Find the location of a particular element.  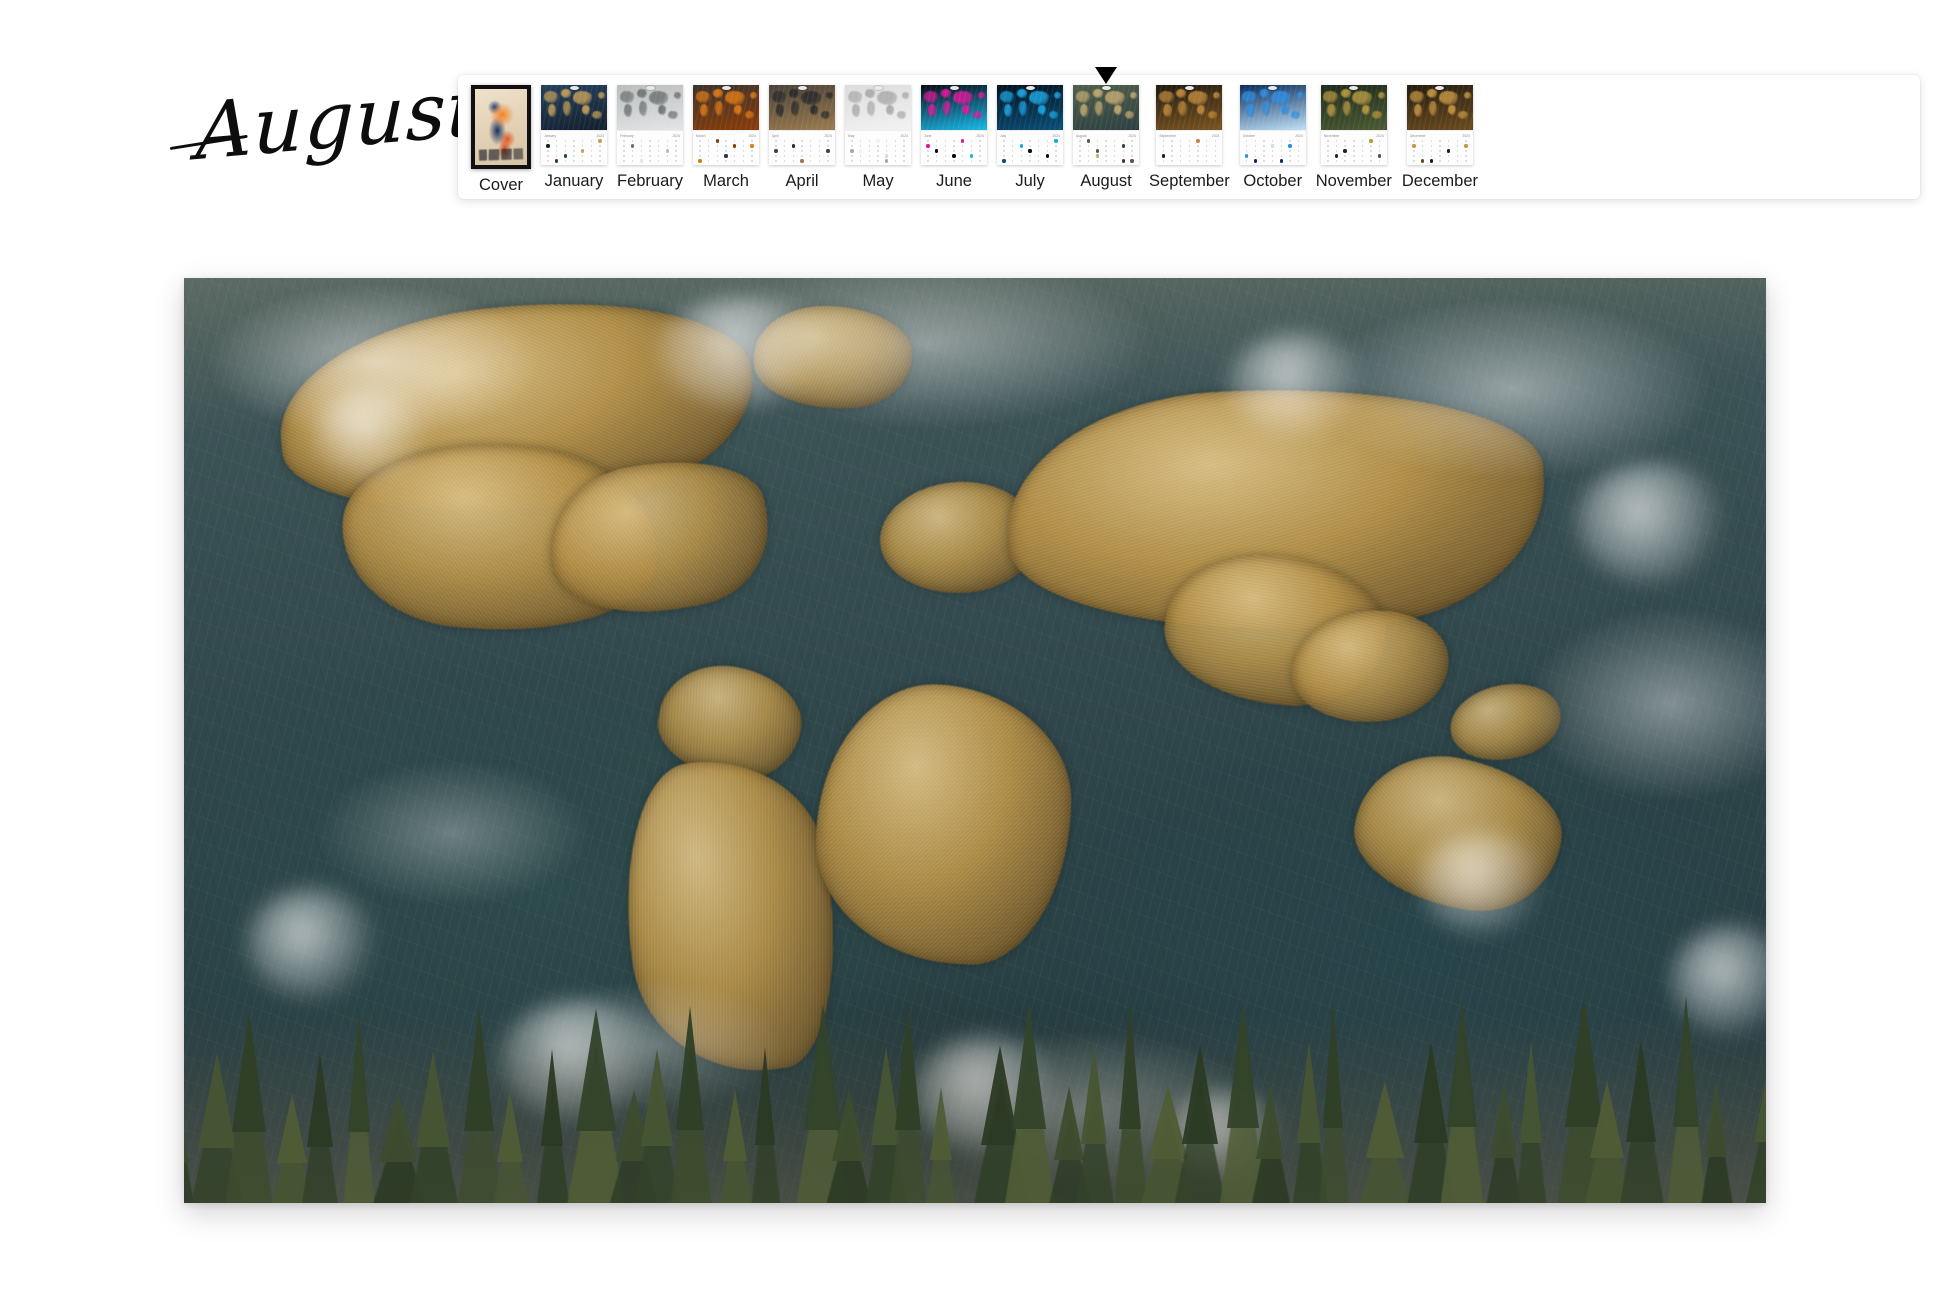

thumbnail-item-may: May 2024 May is located at coordinates (878, 138).